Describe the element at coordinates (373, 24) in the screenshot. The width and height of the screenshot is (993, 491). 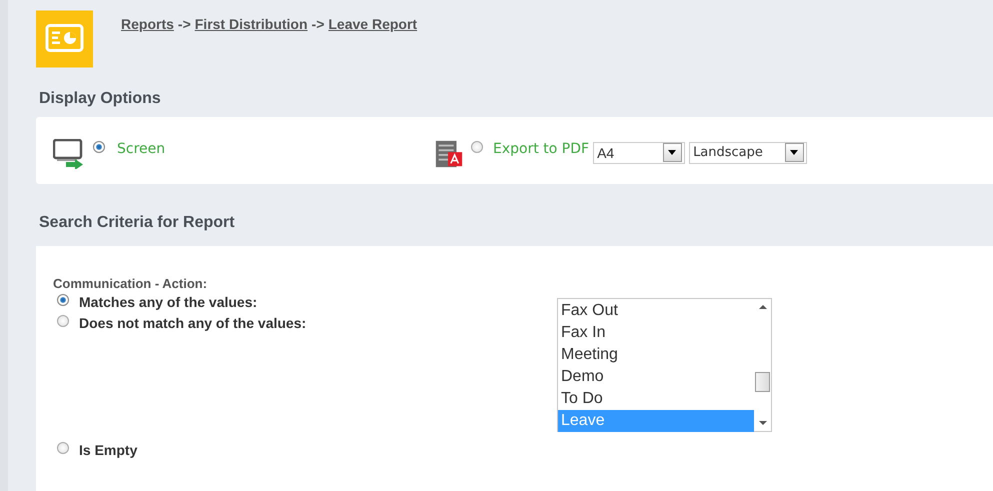
I see `breadcrumb-link: Leave Report` at that location.